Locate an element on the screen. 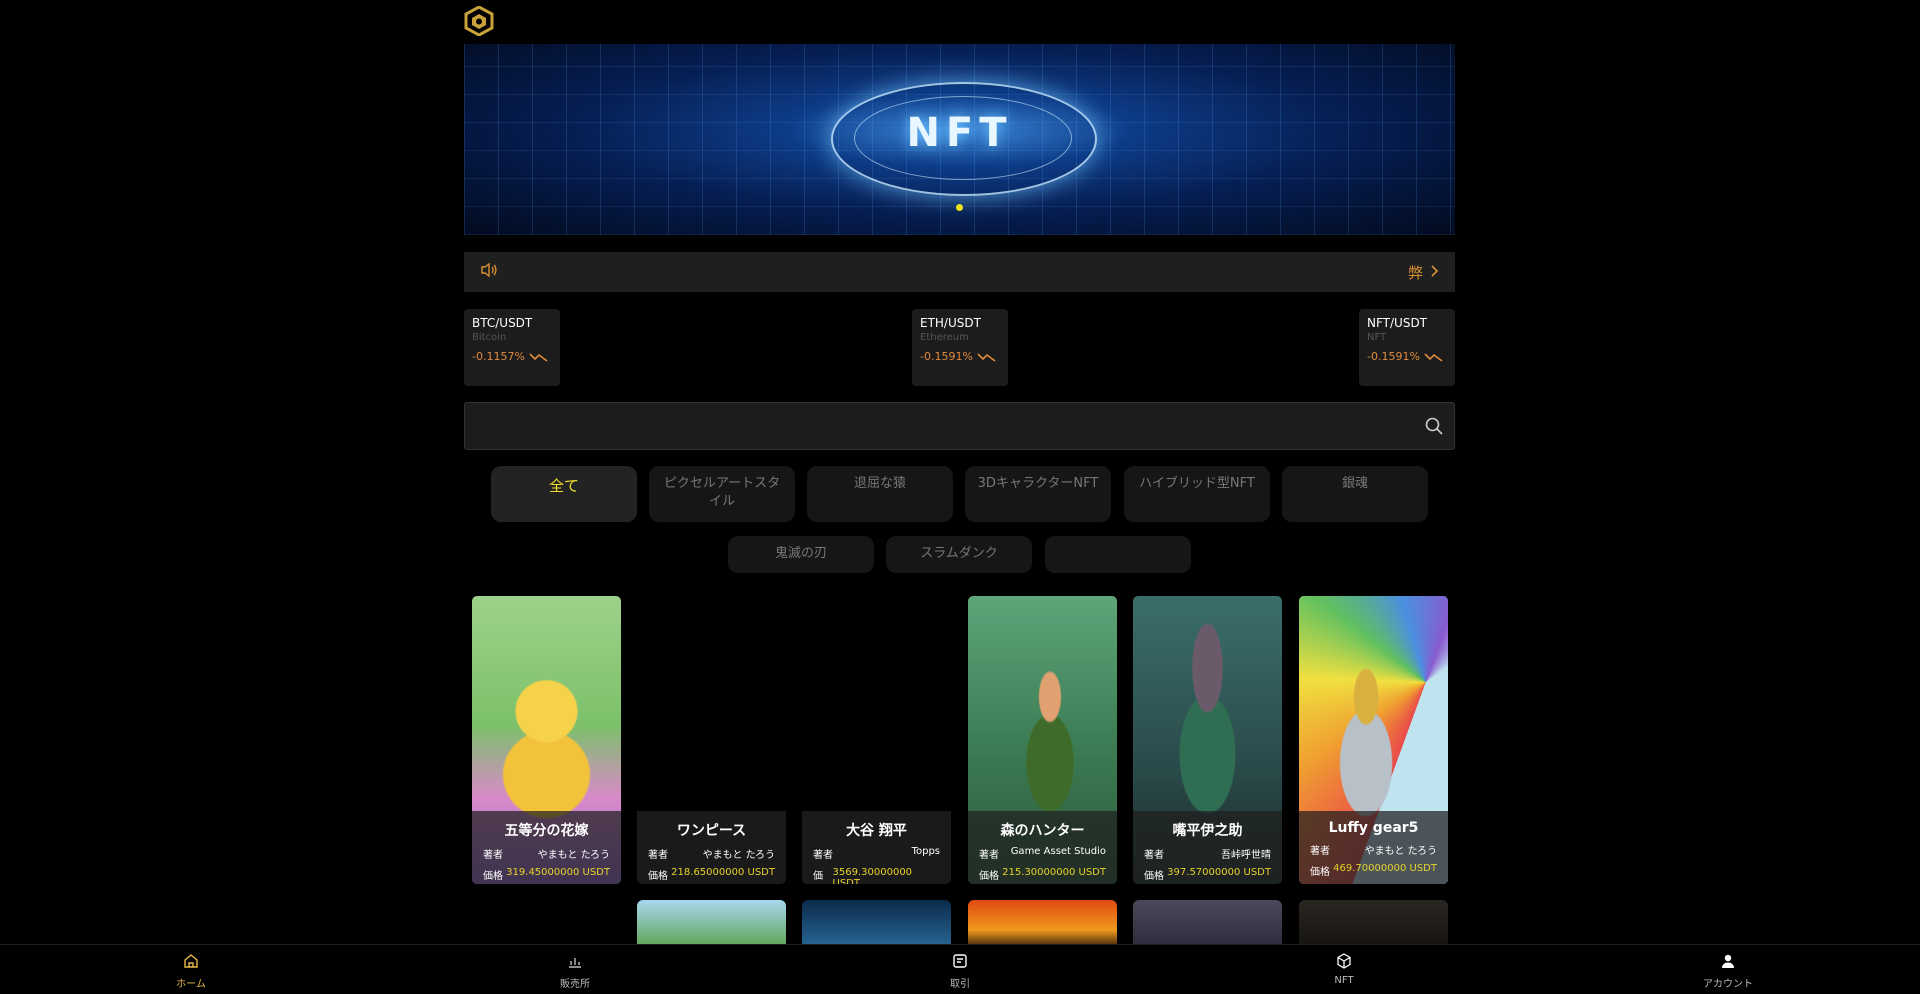  category-hybrid: ハイブリッド型NFT is located at coordinates (1197, 494).